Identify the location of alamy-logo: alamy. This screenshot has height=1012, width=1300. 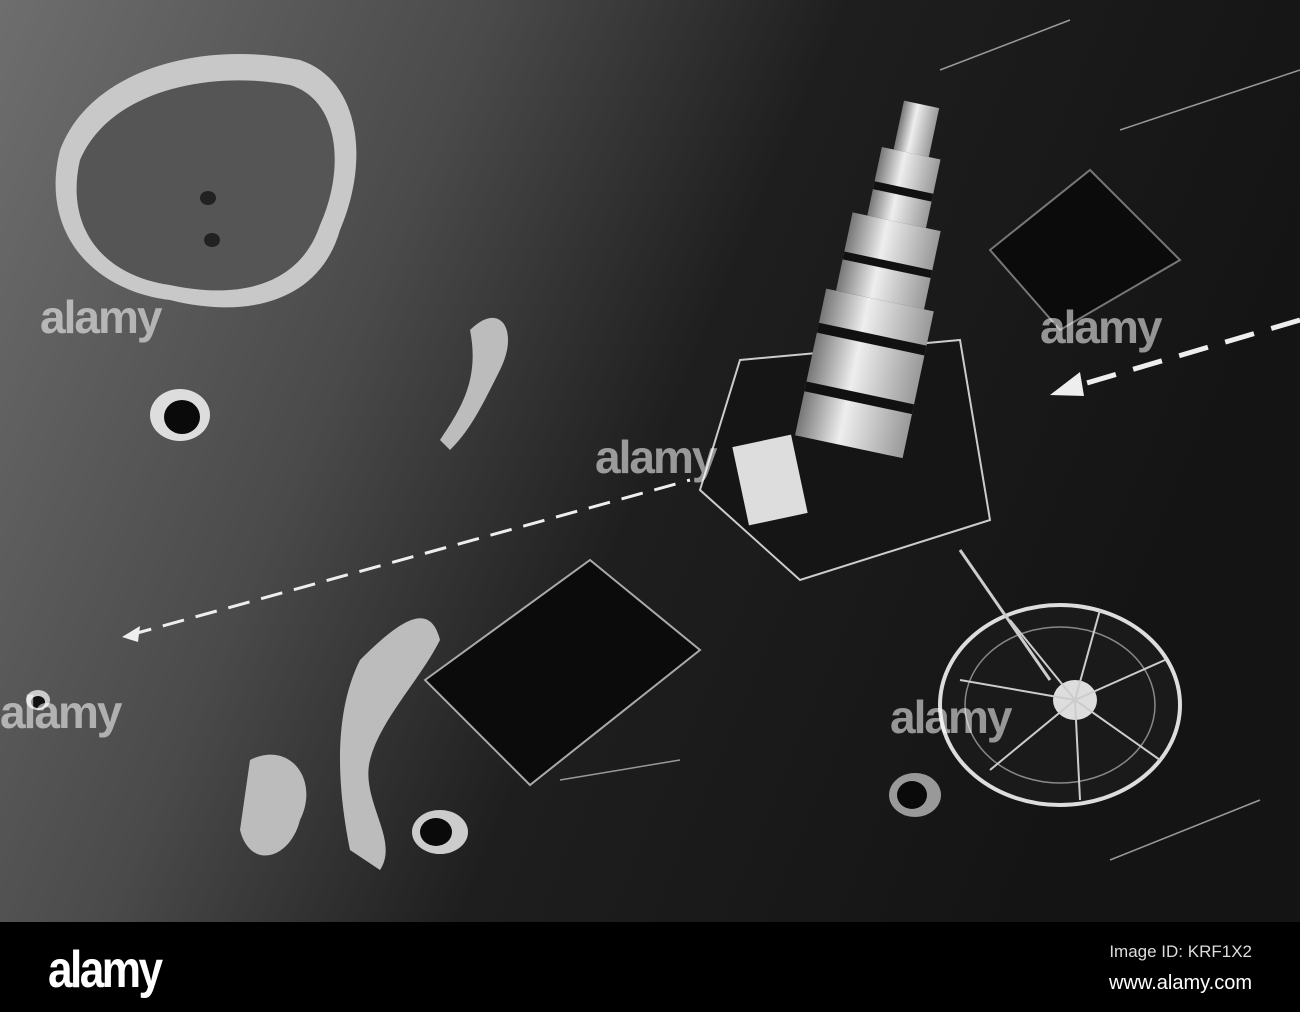
(105, 970).